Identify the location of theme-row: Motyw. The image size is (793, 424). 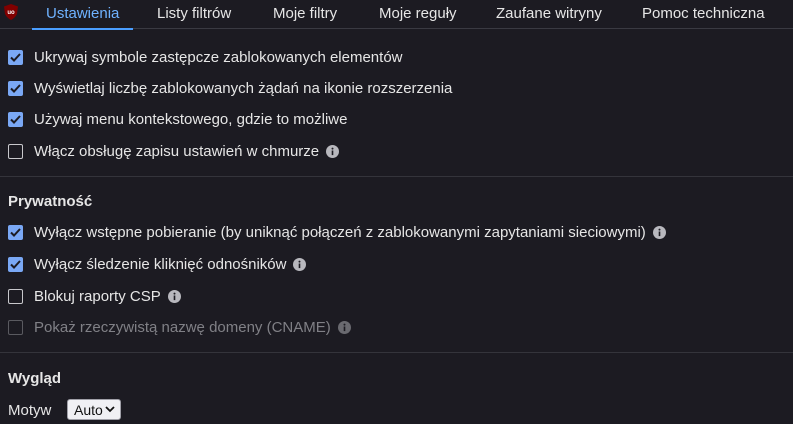
(29, 410).